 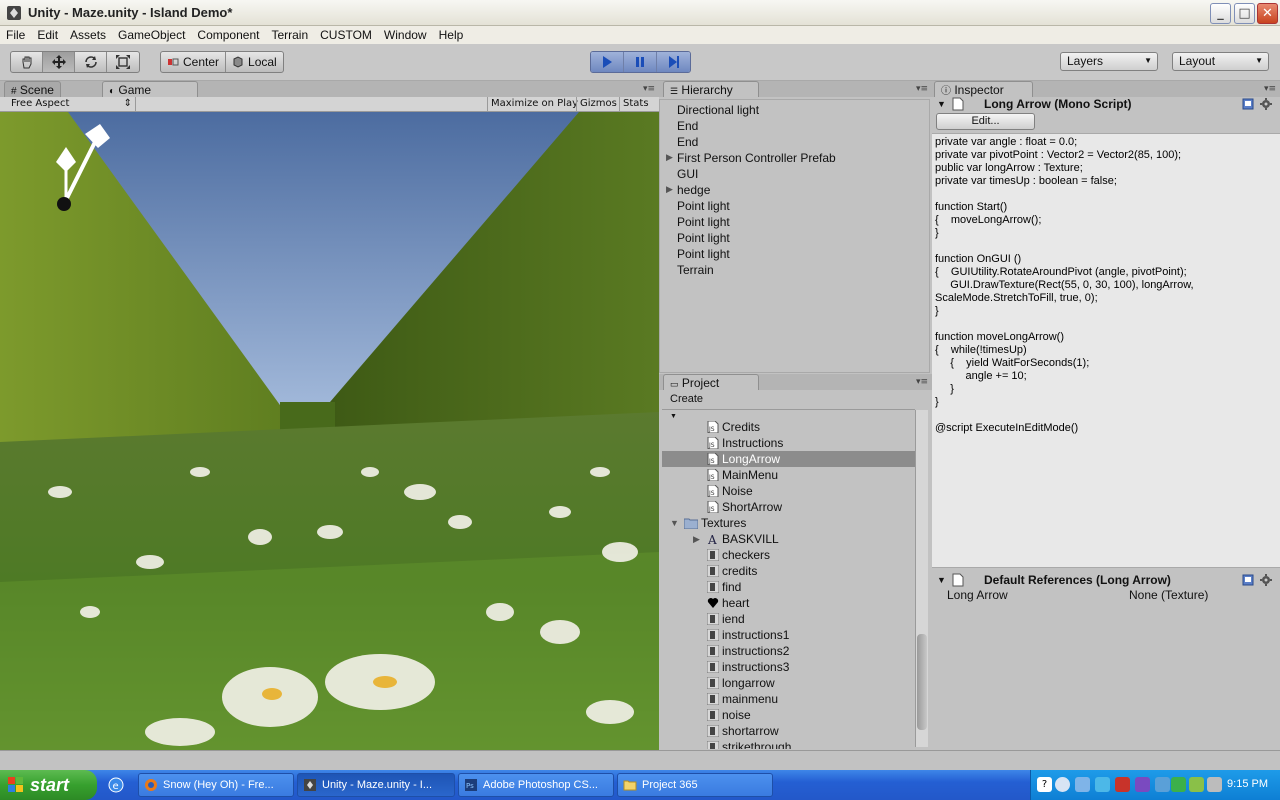 I want to click on tab-hierarchy: ☰ Hierarchy, so click(x=711, y=89).